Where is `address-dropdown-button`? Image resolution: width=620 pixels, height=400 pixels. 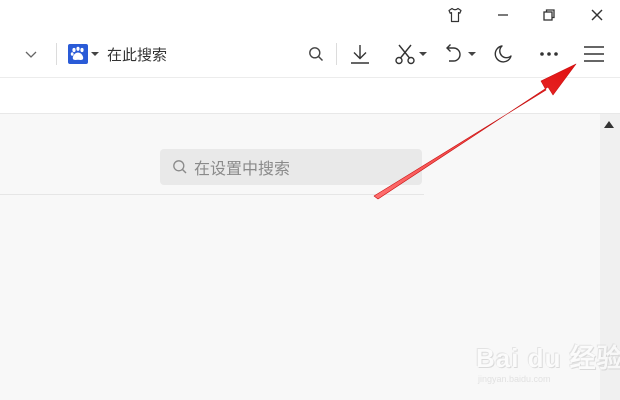 address-dropdown-button is located at coordinates (31, 54).